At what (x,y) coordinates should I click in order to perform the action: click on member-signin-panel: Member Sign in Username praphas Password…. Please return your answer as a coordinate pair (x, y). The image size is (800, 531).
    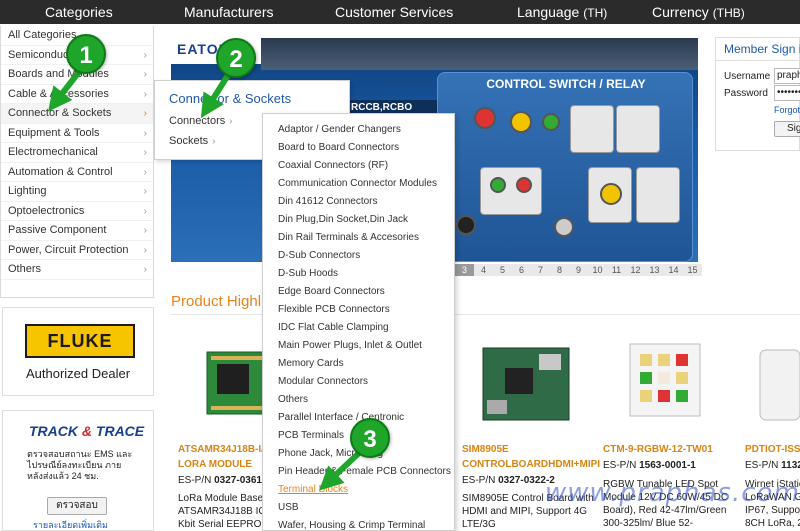
    Looking at the image, I should click on (757, 94).